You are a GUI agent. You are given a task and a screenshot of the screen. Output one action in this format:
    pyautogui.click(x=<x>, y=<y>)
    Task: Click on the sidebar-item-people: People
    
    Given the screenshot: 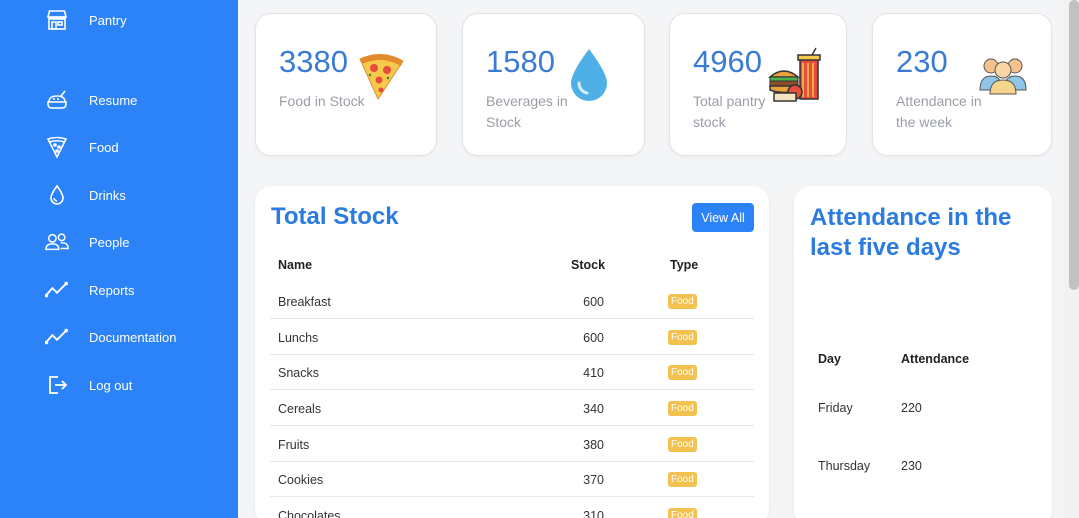 What is the action you would take?
    pyautogui.click(x=135, y=242)
    